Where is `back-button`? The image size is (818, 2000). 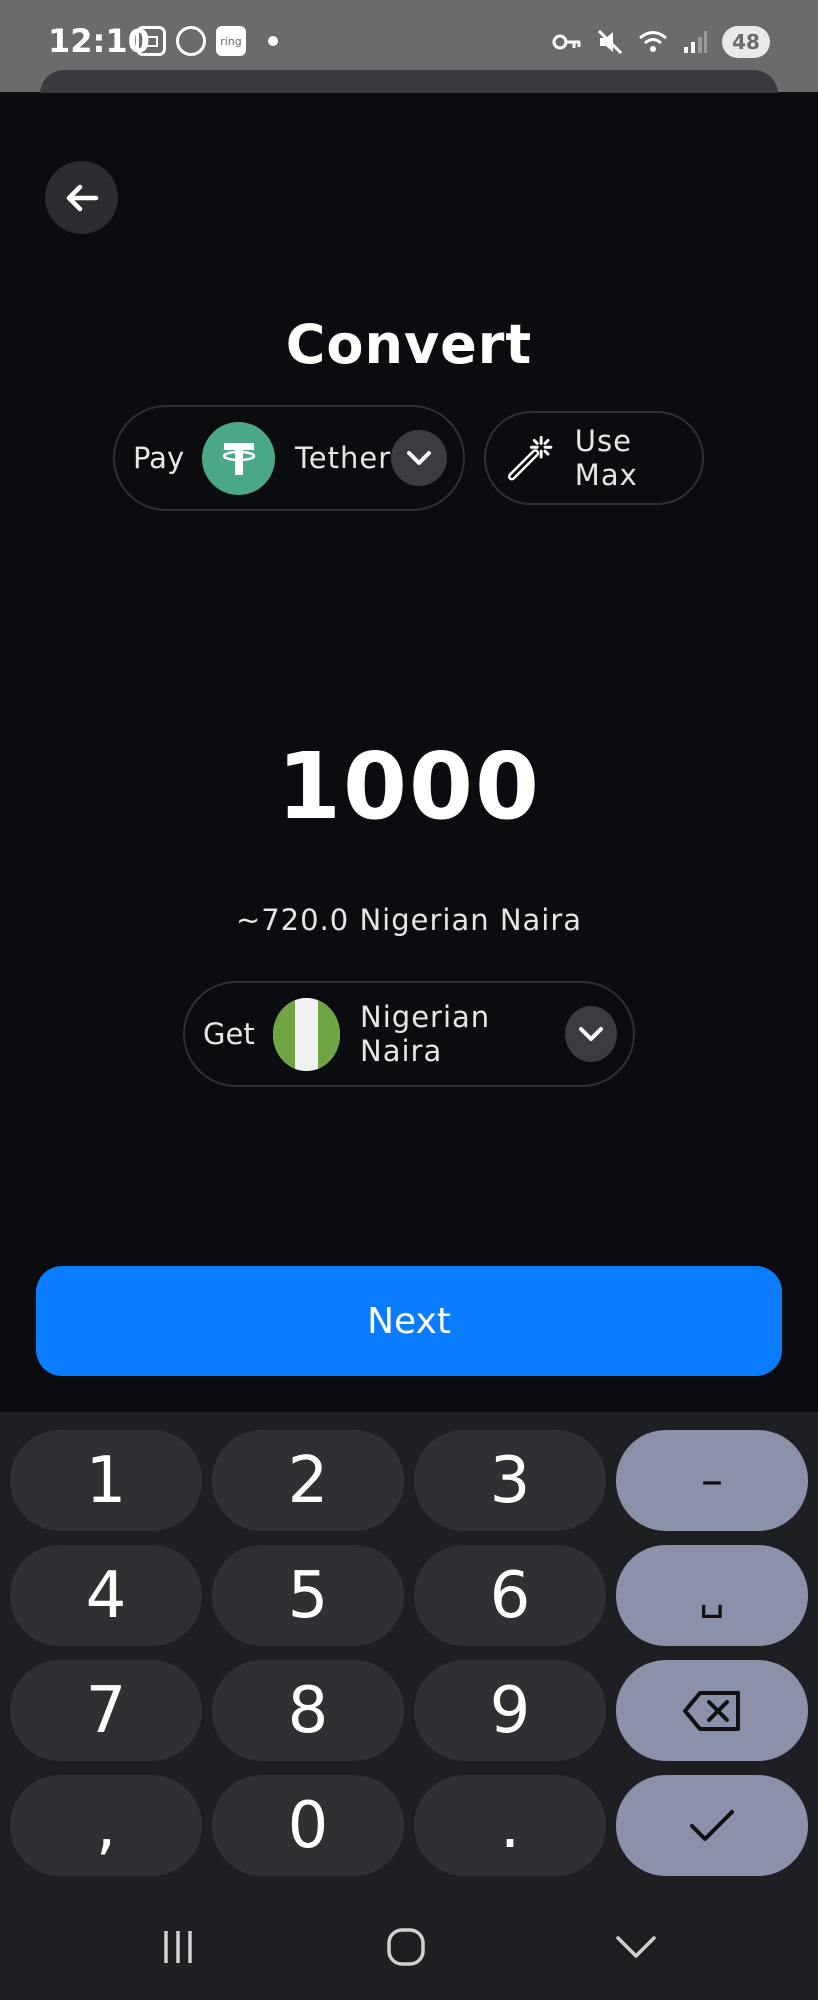
back-button is located at coordinates (81, 197).